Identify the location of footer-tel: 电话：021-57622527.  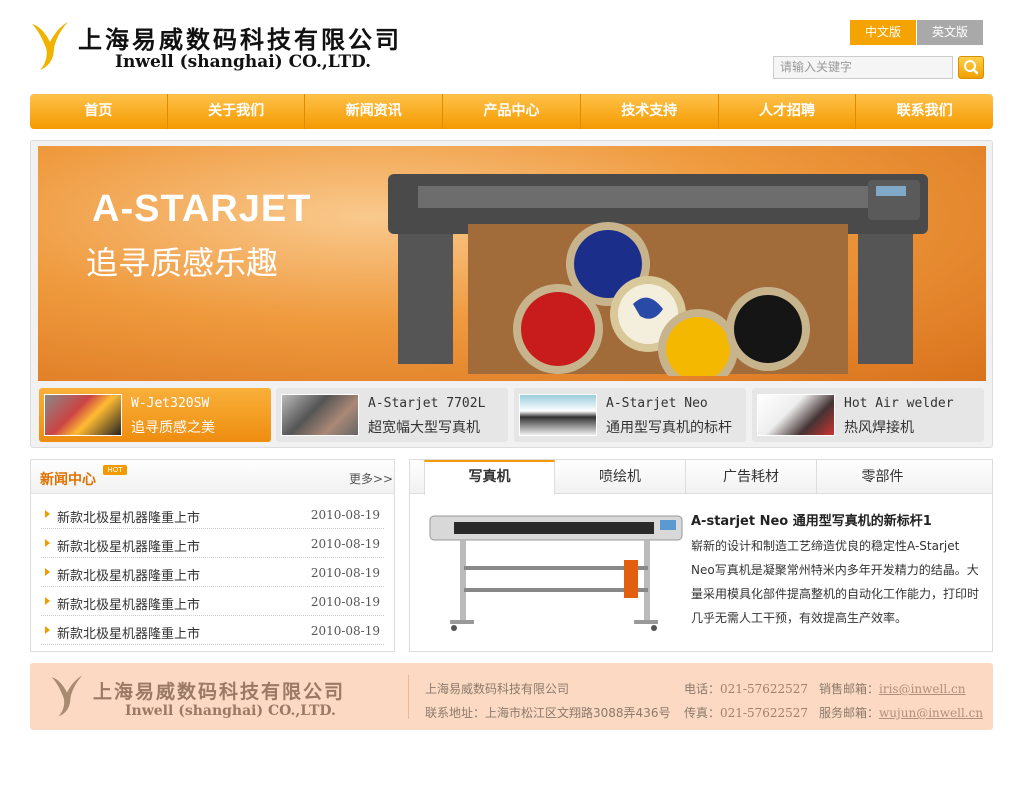
(746, 688).